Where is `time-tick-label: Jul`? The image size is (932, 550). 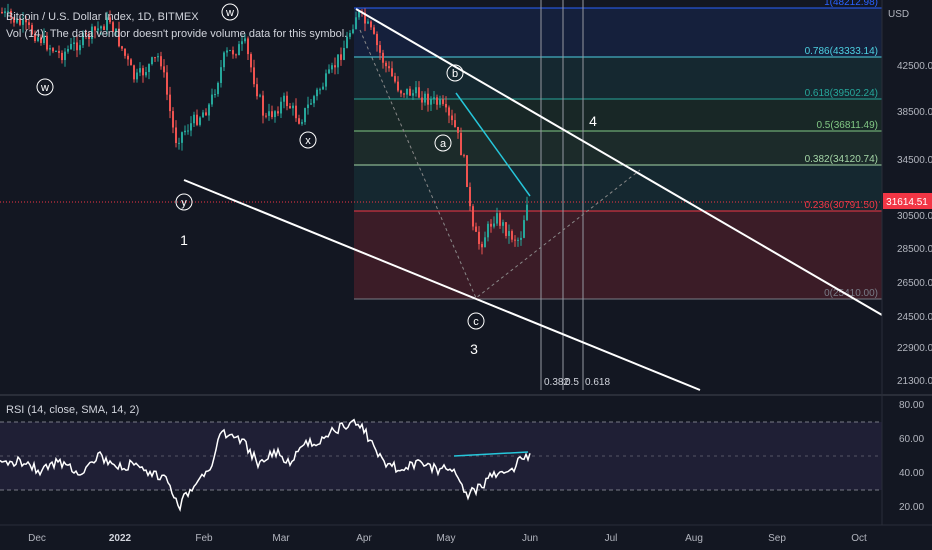 time-tick-label: Jul is located at coordinates (611, 538).